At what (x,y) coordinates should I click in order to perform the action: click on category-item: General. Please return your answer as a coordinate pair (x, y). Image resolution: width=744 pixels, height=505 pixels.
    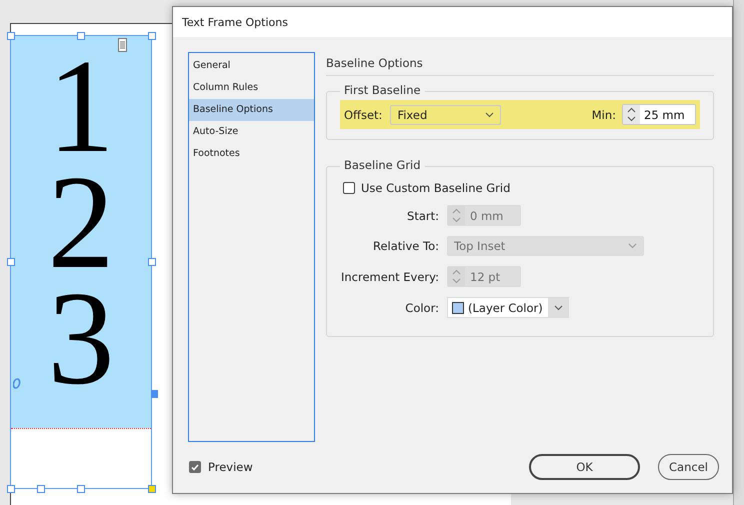
    Looking at the image, I should click on (251, 66).